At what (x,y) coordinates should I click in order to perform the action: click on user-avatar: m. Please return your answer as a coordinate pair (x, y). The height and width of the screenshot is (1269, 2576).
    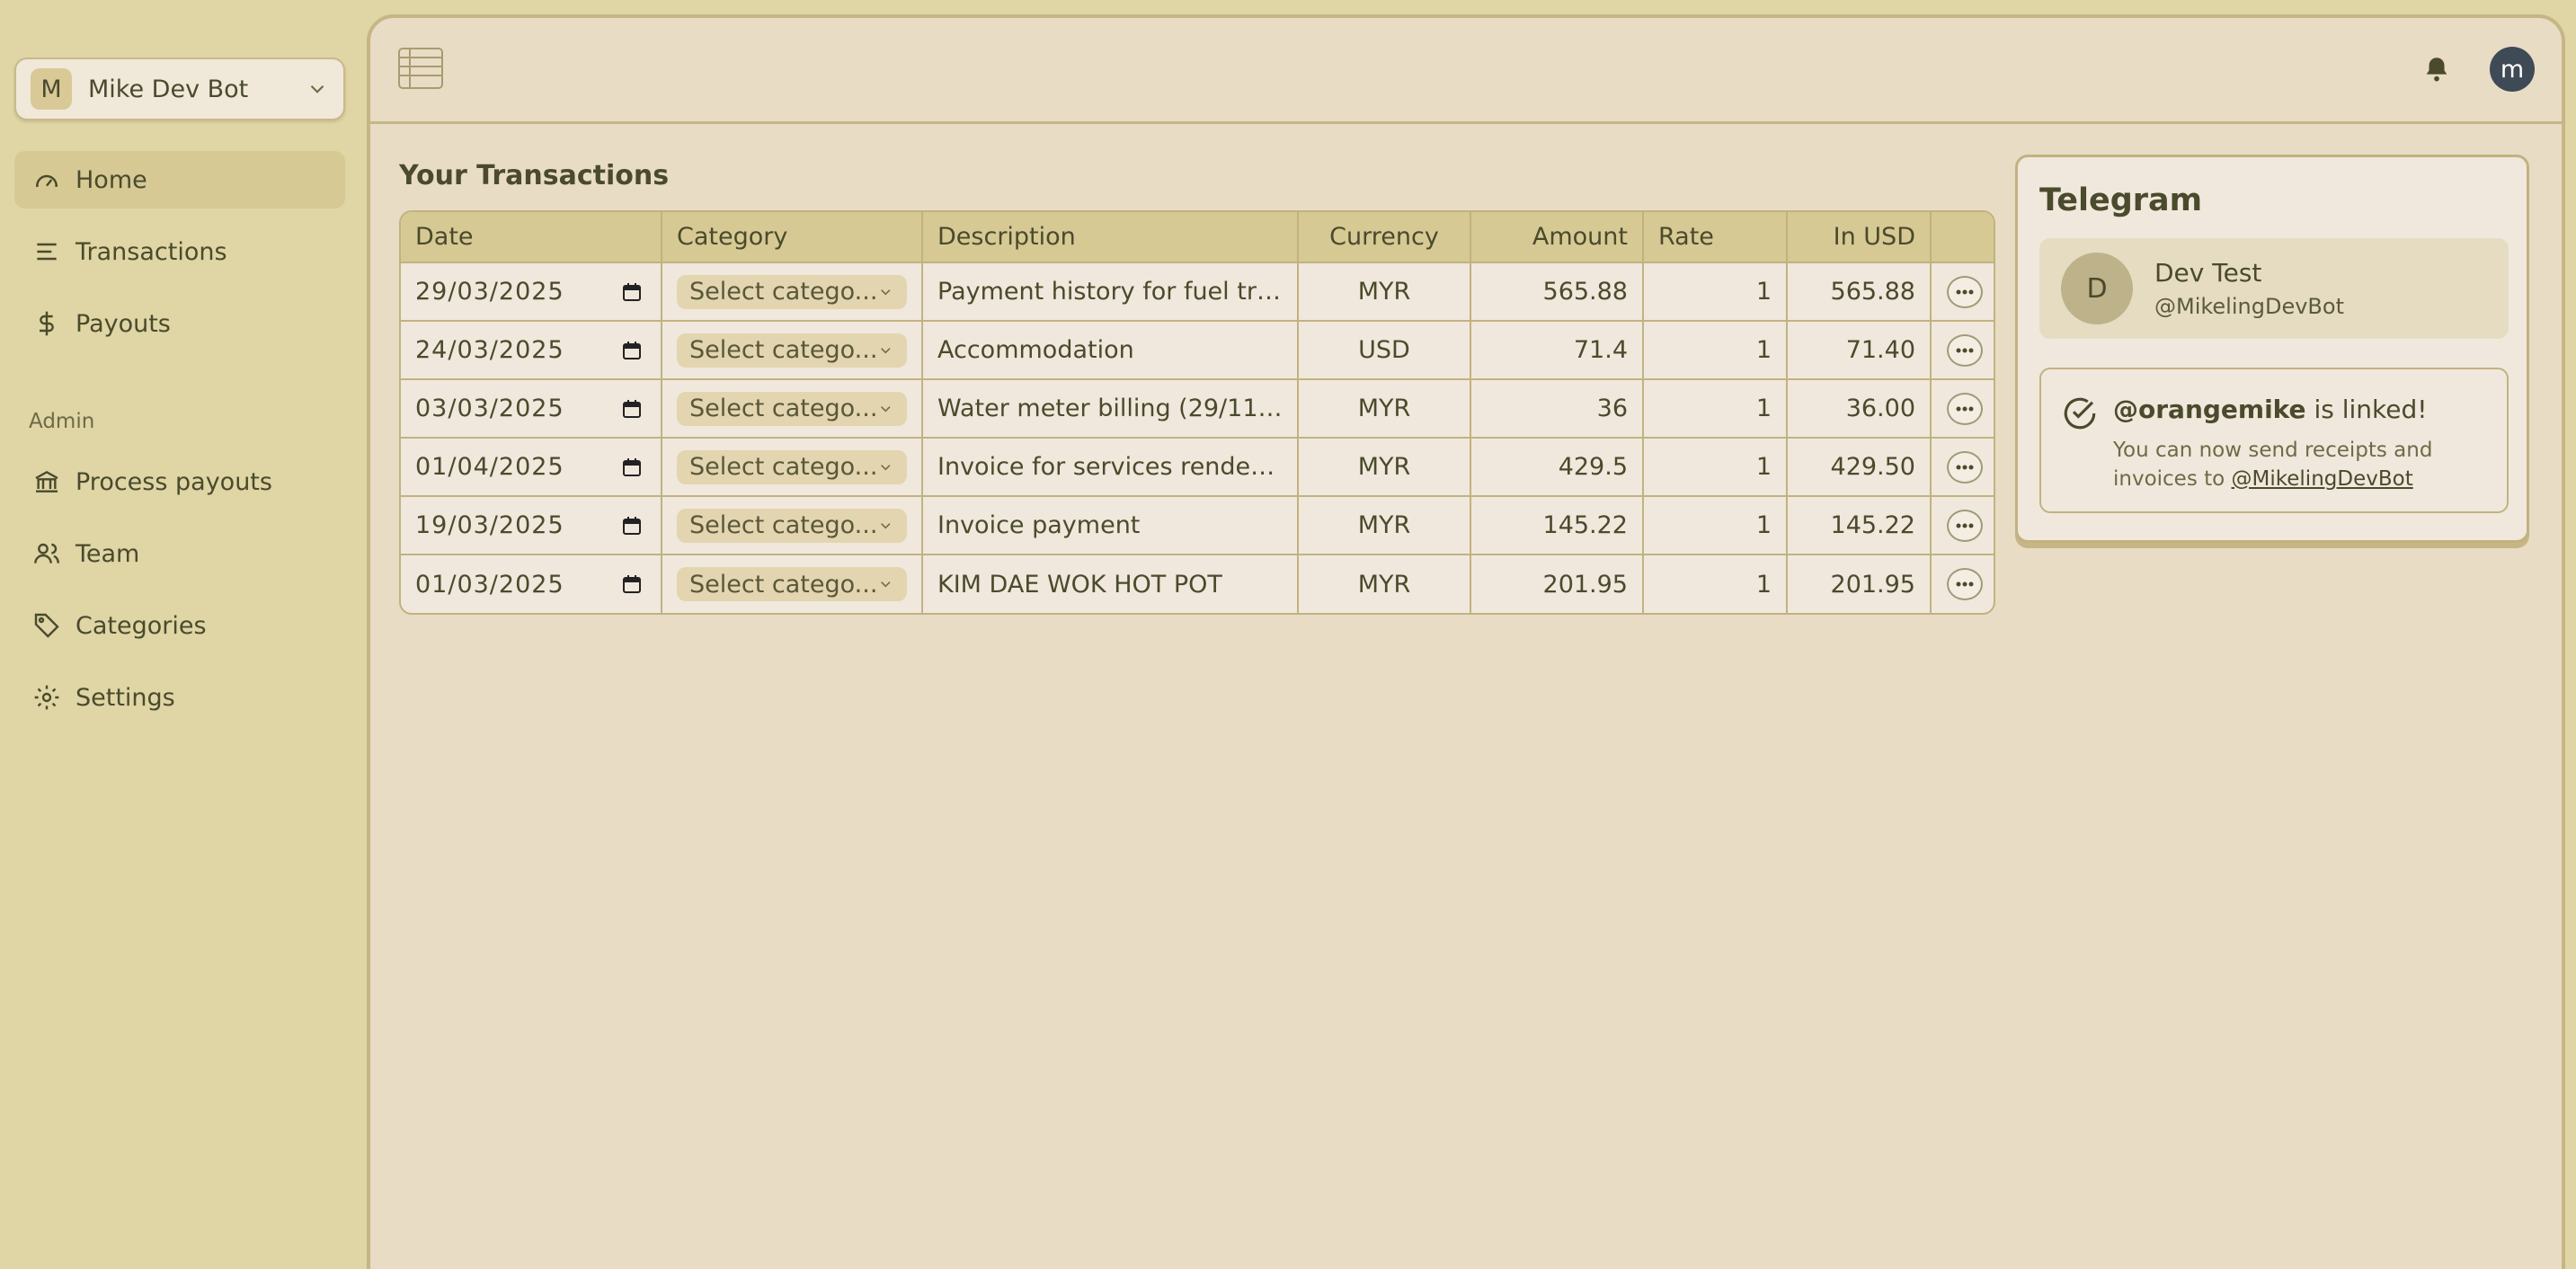
    Looking at the image, I should click on (2512, 70).